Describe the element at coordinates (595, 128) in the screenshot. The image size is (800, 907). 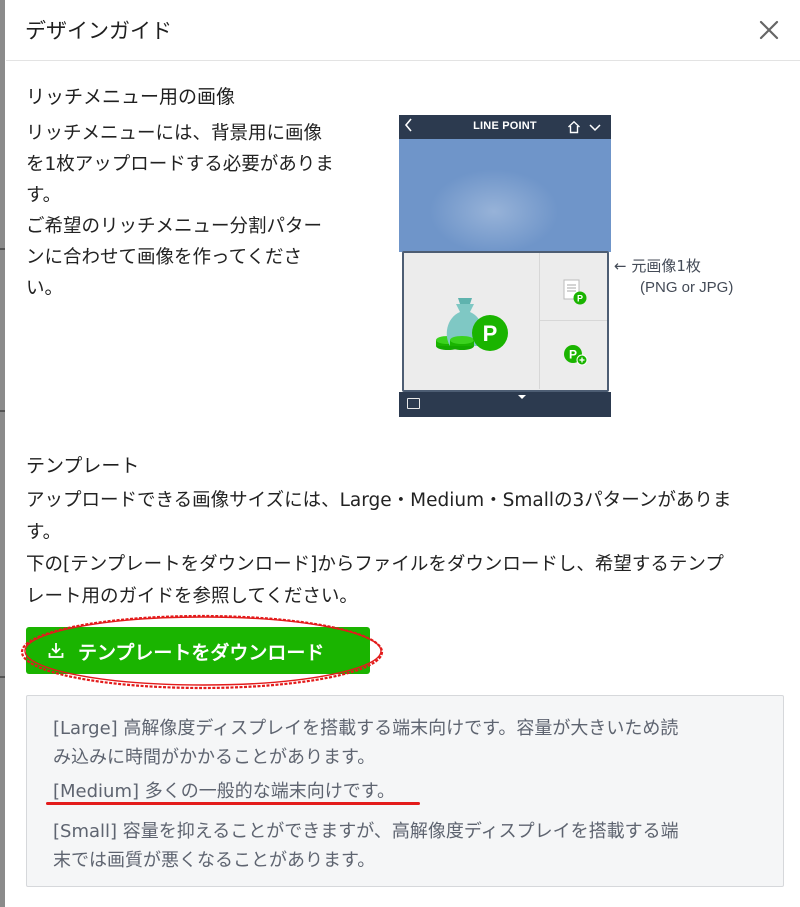
I see `chevron-down-icon` at that location.